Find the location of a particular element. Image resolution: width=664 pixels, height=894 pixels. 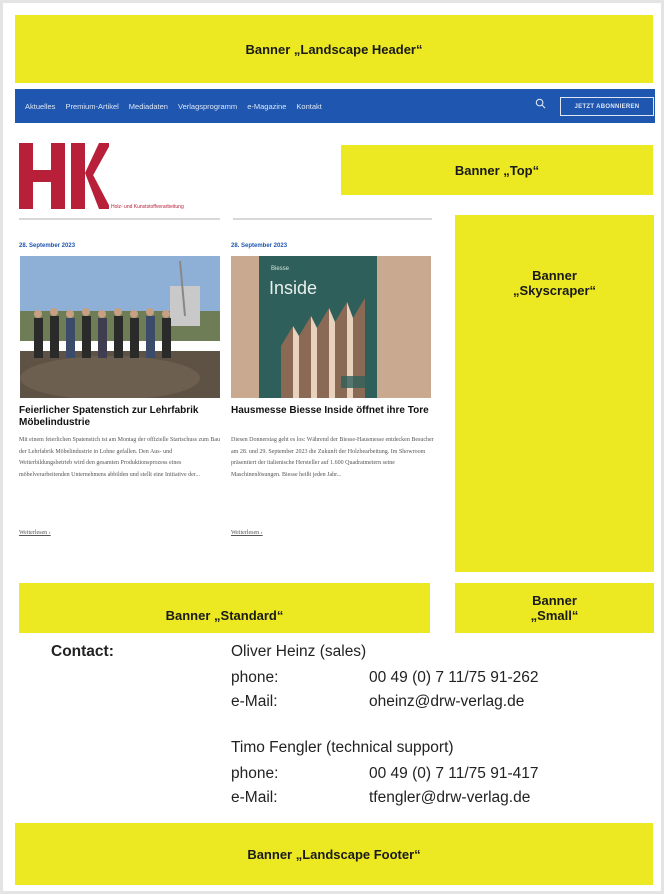

nav-item-aktuelles: Aktuelles is located at coordinates (40, 106).